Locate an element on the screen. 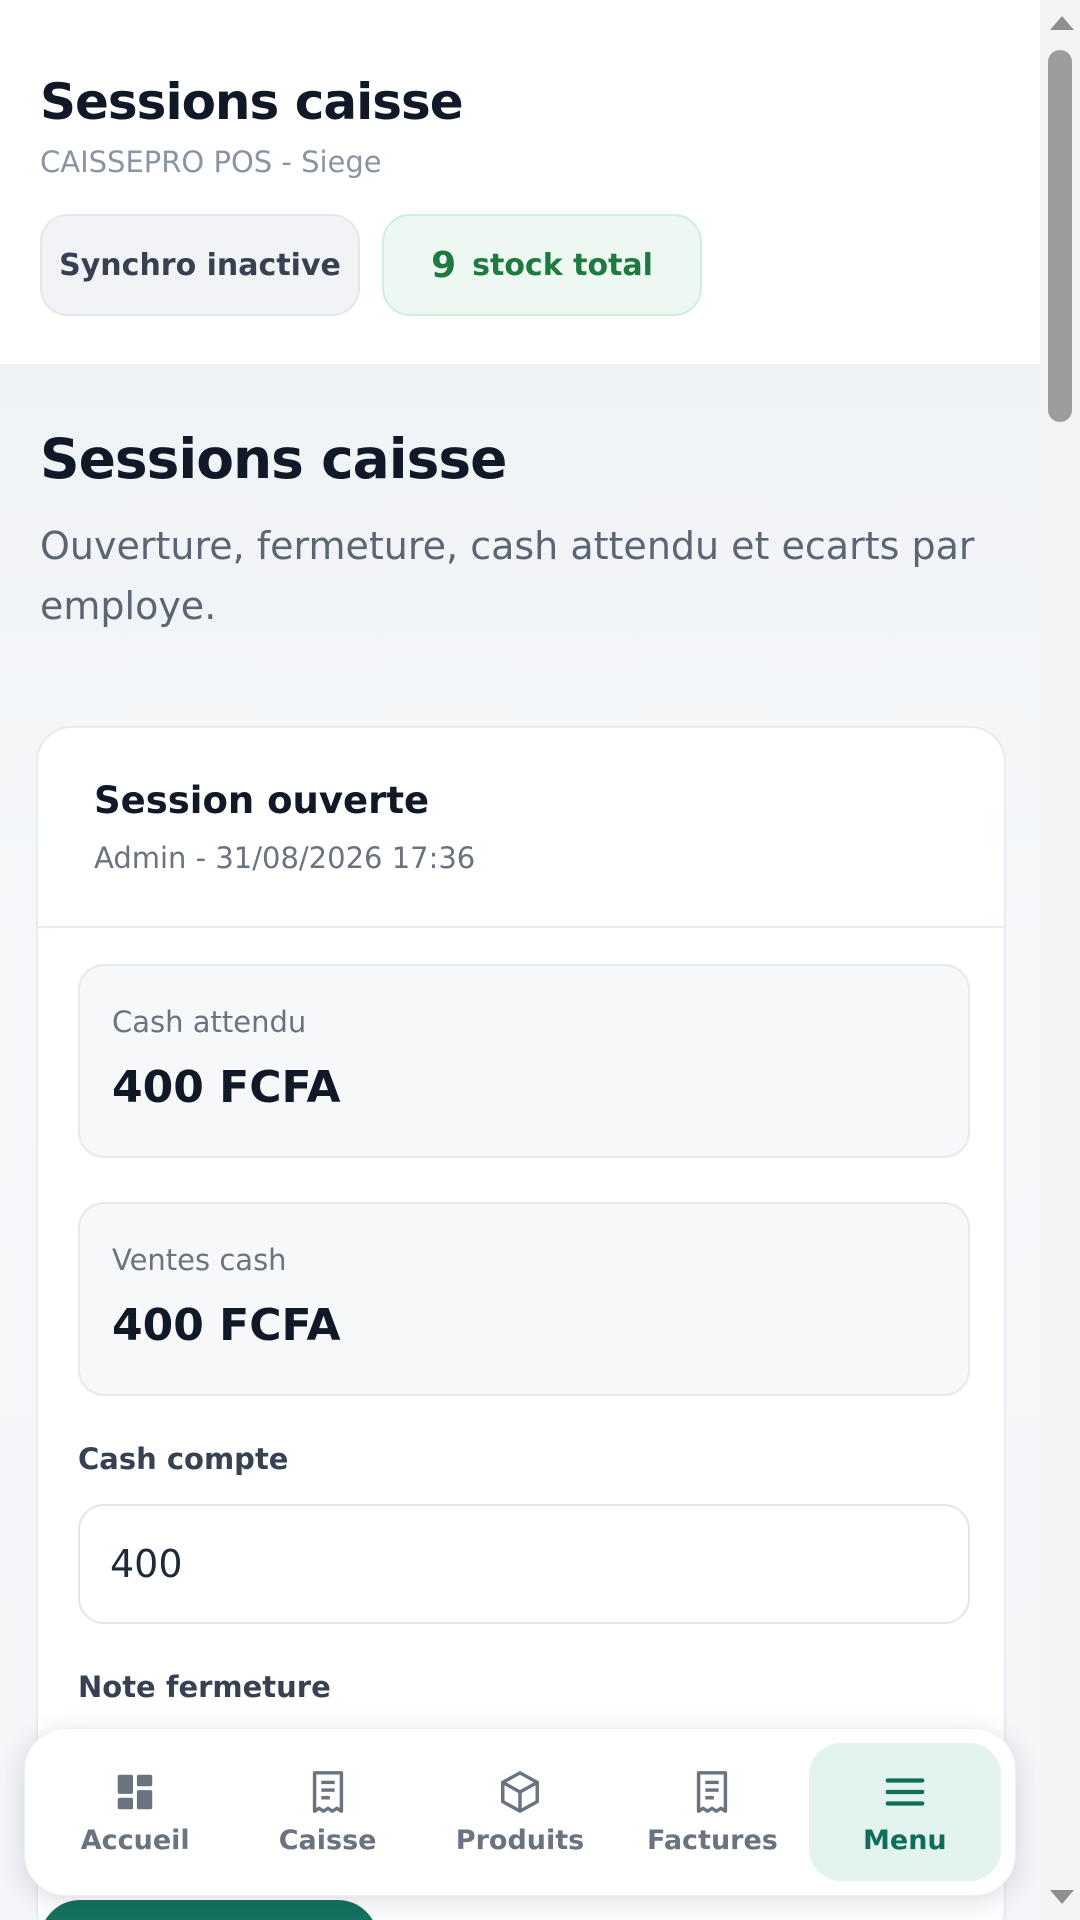  nav-item-produits: Produits is located at coordinates (520, 1812).